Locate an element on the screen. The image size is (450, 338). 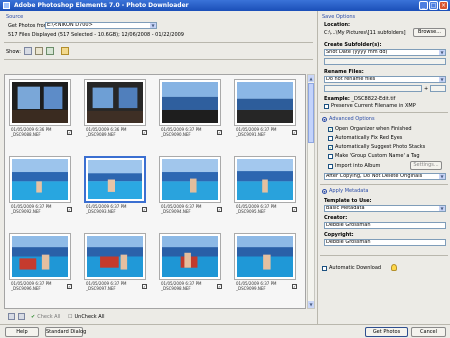
scrollbar-thumb is located at coordinates (311, 113).